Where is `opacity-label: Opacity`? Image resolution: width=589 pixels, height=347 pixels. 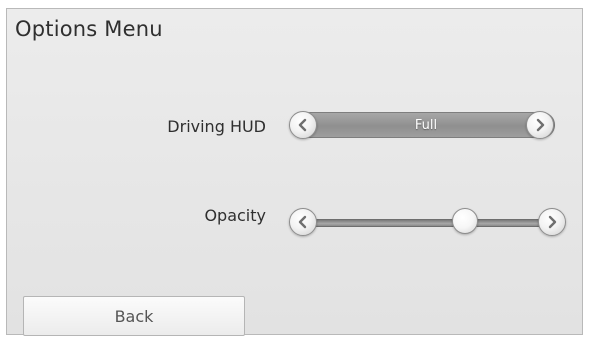 opacity-label: Opacity is located at coordinates (235, 215).